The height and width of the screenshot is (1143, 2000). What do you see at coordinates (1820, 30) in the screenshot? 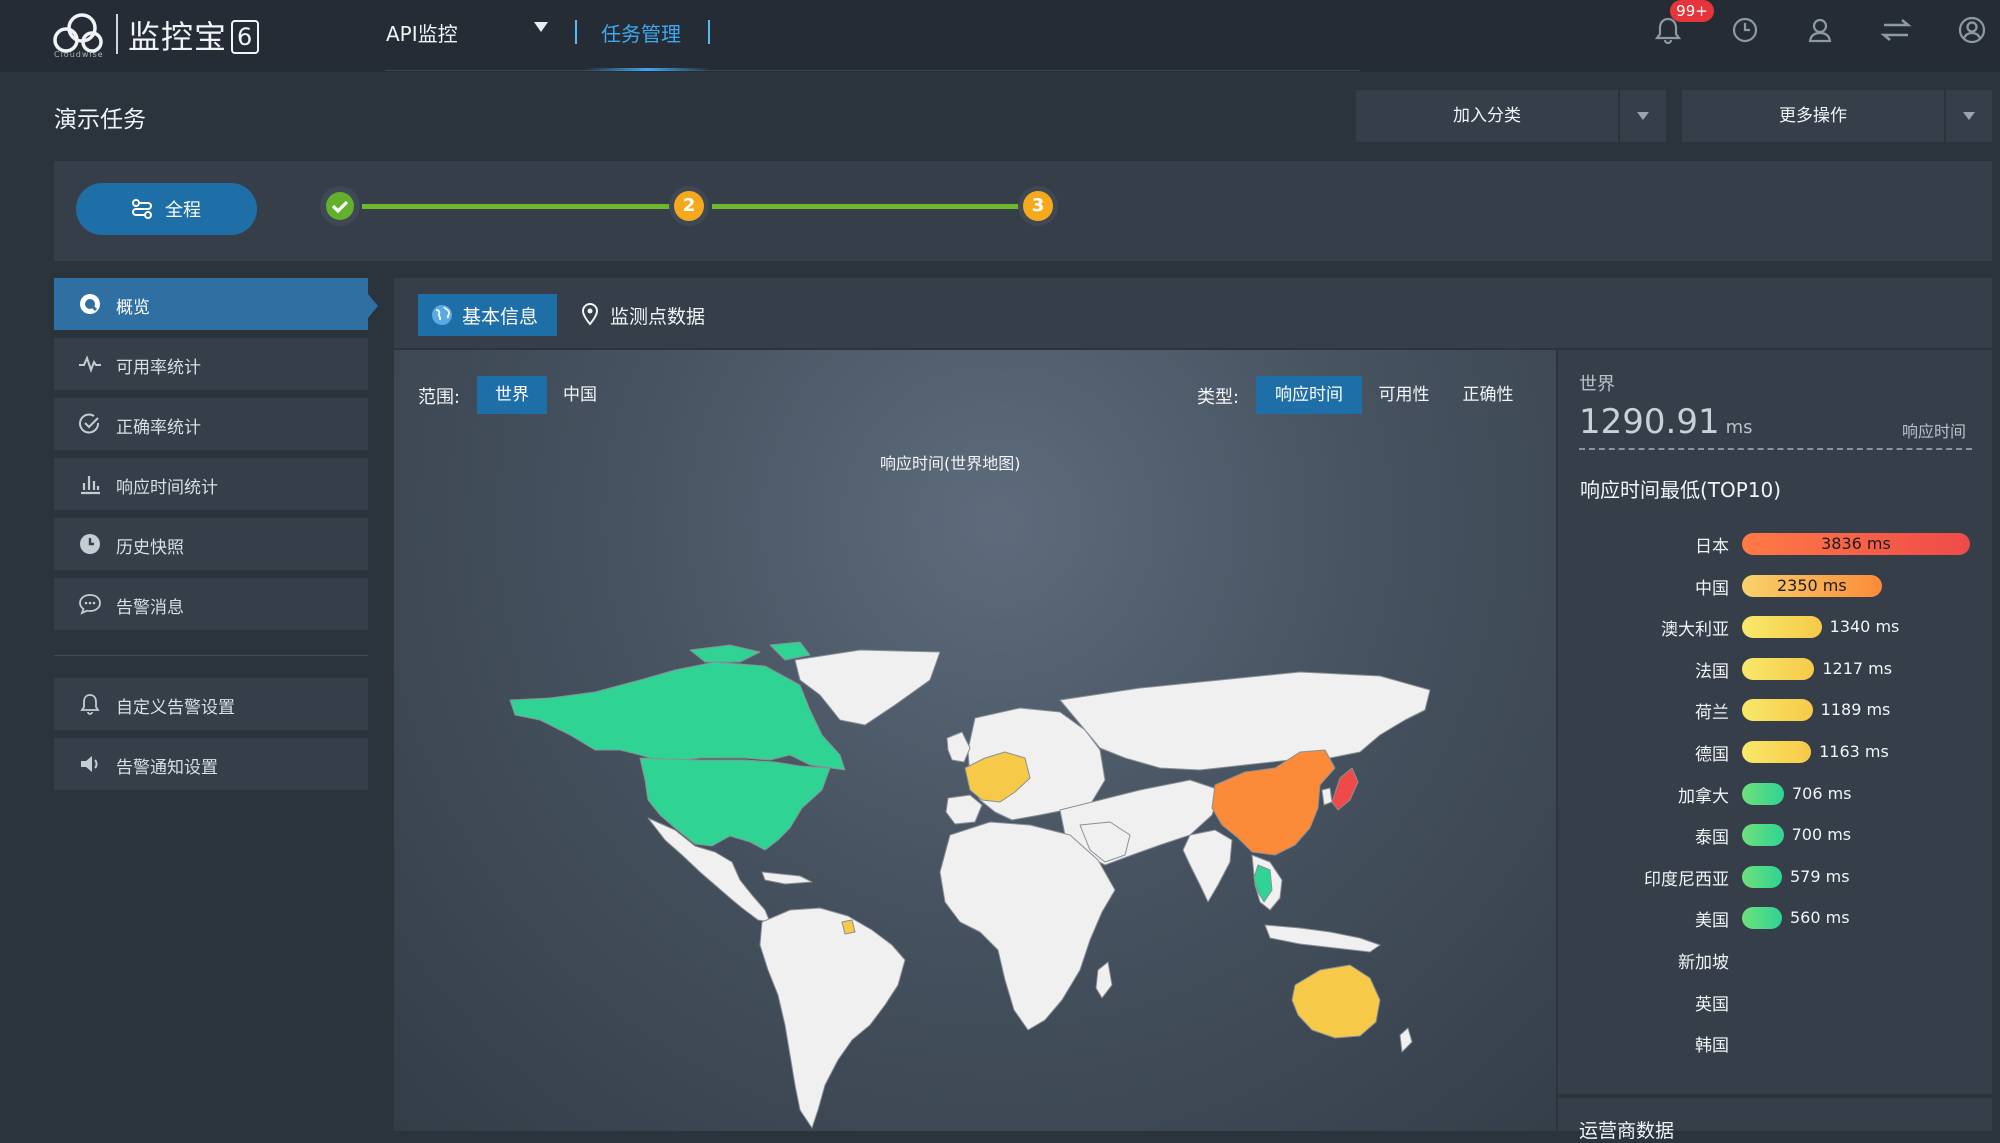
I see `user-icon` at bounding box center [1820, 30].